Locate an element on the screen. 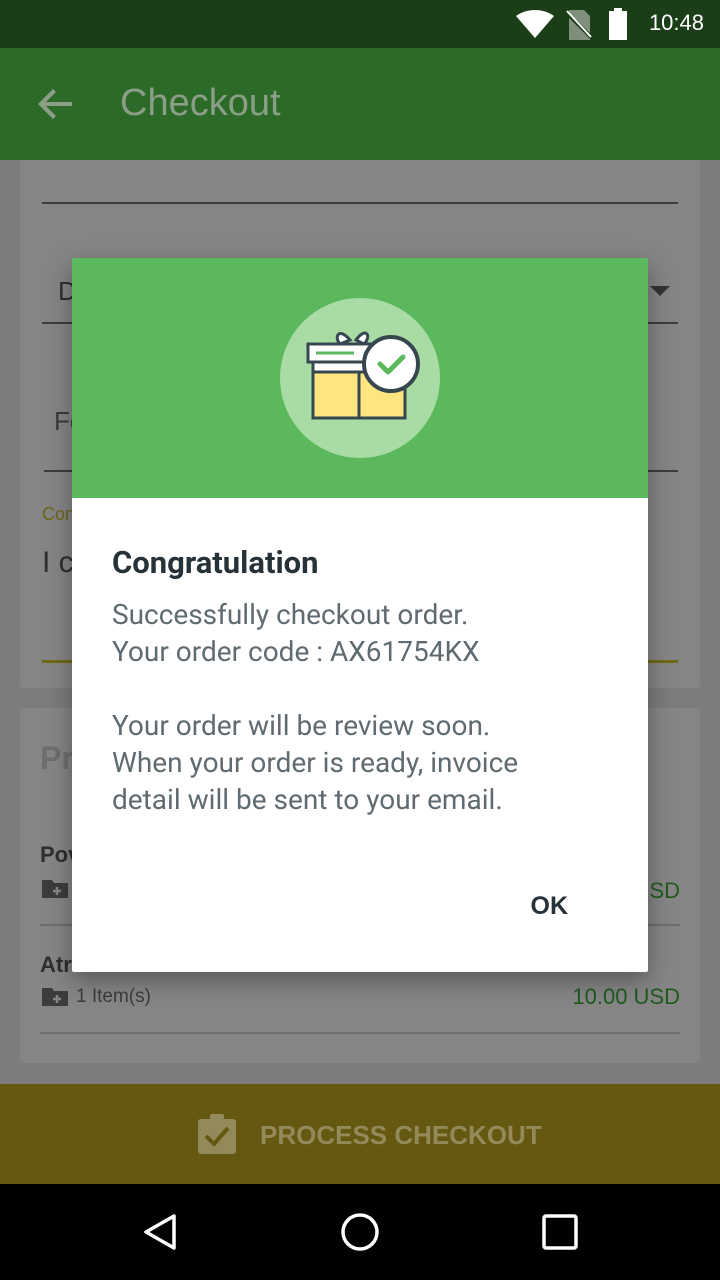  dropdown-arrow-icon is located at coordinates (660, 291).